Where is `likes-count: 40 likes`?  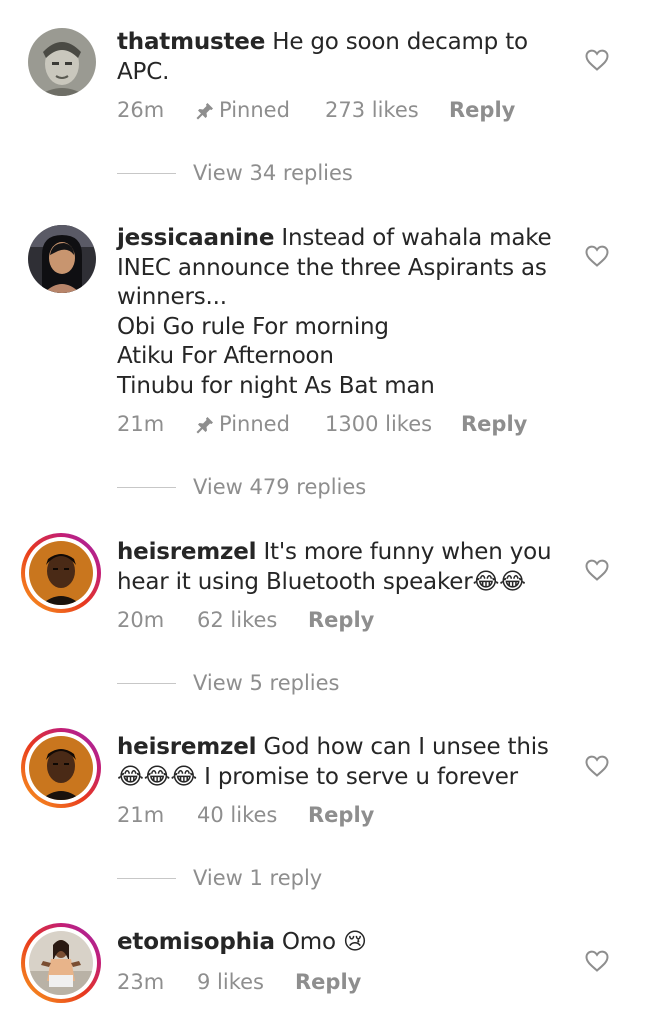 likes-count: 40 likes is located at coordinates (252, 815).